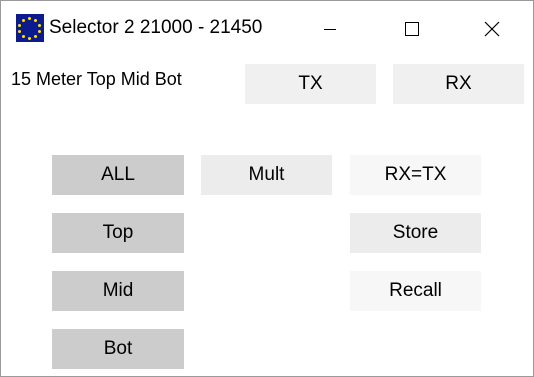  I want to click on window-title: Selector 2 21000 - 21450, so click(156, 27).